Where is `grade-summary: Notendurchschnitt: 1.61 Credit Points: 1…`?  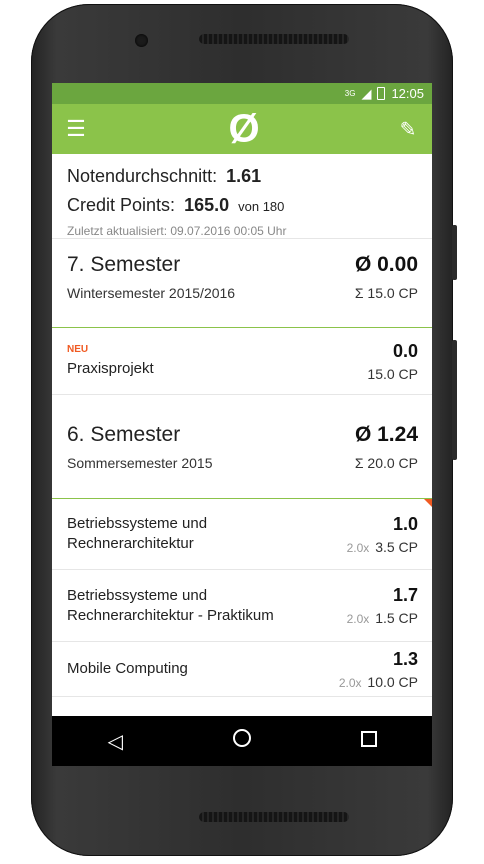
grade-summary: Notendurchschnitt: 1.61 Credit Points: 1… is located at coordinates (242, 196).